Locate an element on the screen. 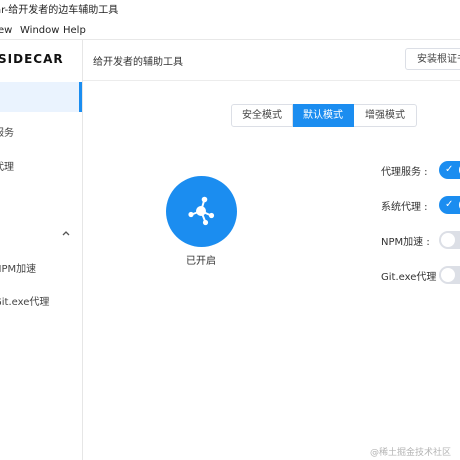  setting-label: 系统代理 : is located at coordinates (404, 207).